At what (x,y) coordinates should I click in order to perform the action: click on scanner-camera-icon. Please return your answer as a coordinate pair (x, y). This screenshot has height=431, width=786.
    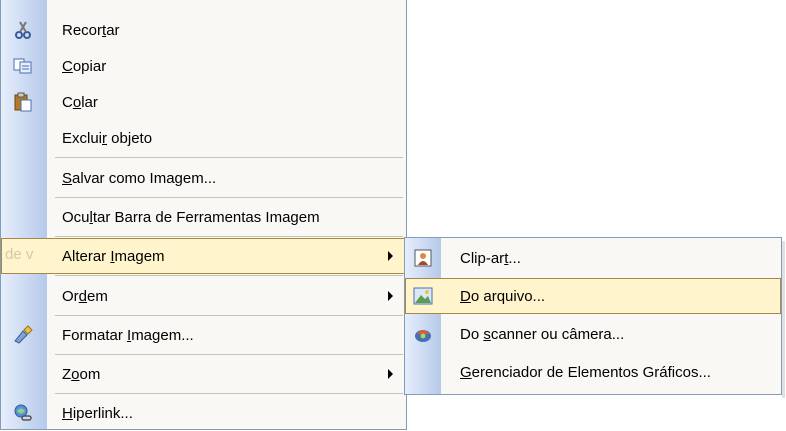
    Looking at the image, I should click on (423, 334).